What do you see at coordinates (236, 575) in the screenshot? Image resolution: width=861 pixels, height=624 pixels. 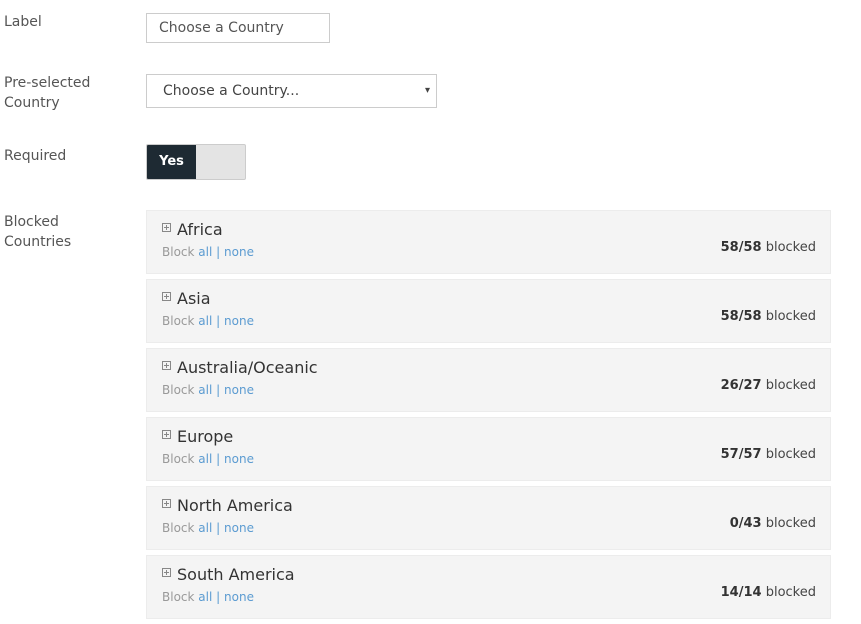 I see `region-name: South America` at bounding box center [236, 575].